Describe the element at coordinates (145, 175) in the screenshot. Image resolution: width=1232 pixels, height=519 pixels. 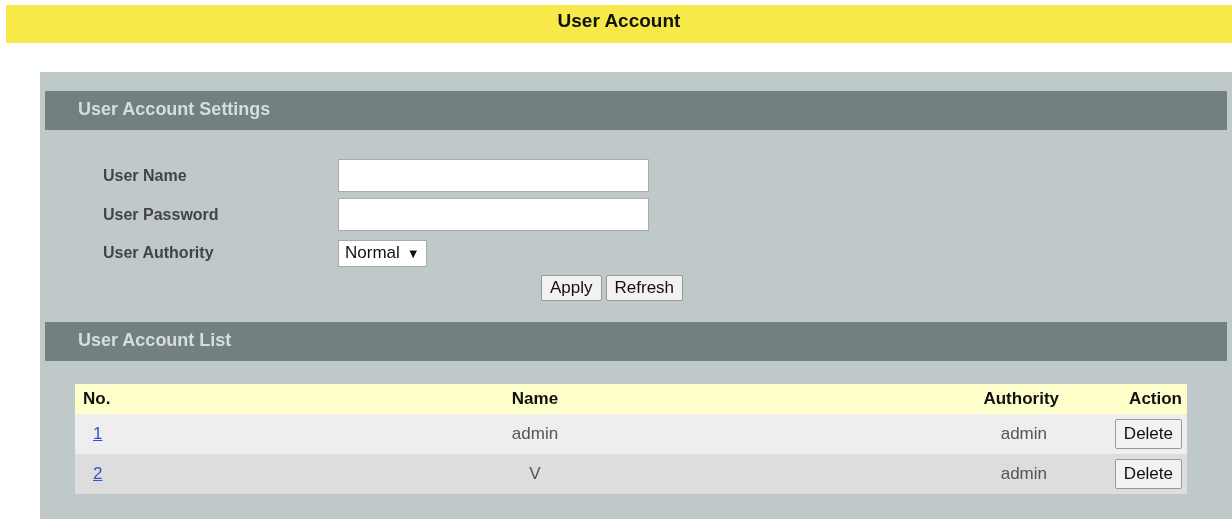
I see `field-label: User Name` at that location.